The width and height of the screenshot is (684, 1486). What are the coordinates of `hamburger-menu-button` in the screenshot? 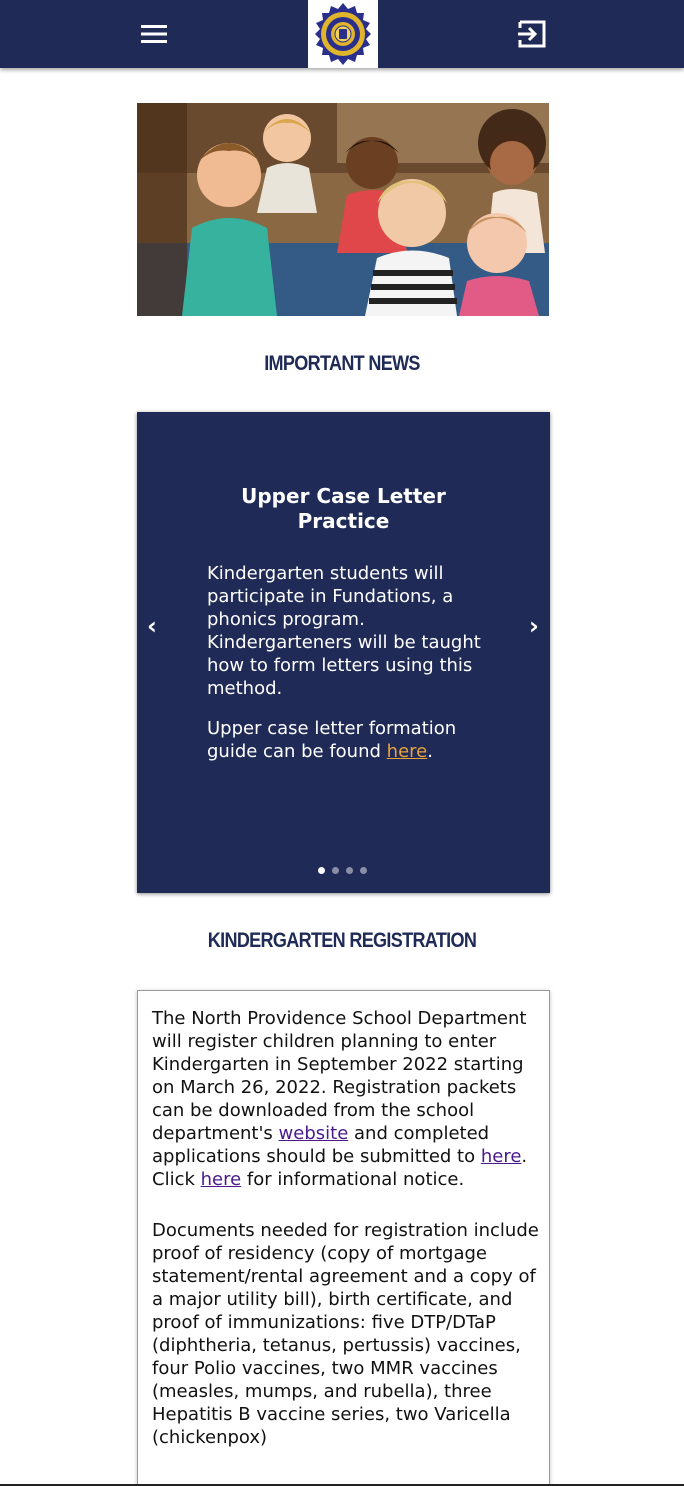 It's located at (154, 34).